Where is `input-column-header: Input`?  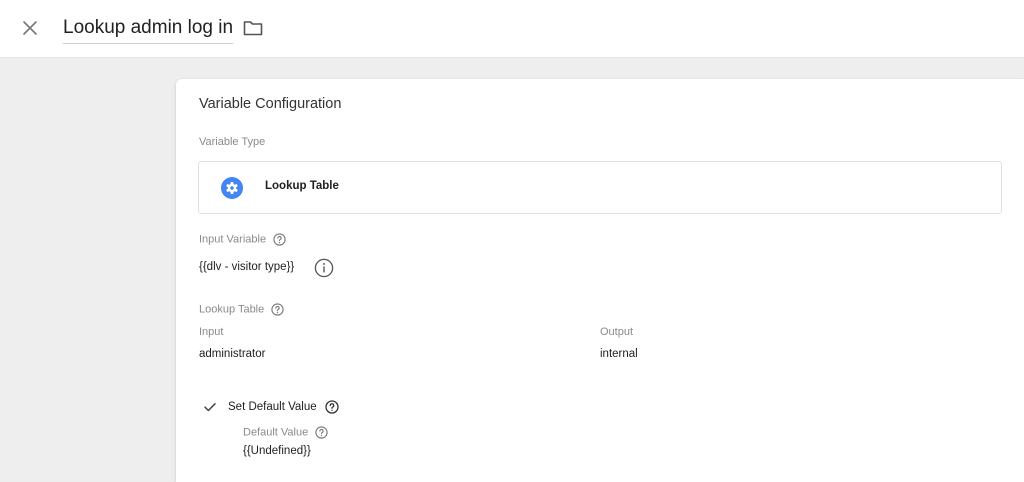 input-column-header: Input is located at coordinates (211, 332).